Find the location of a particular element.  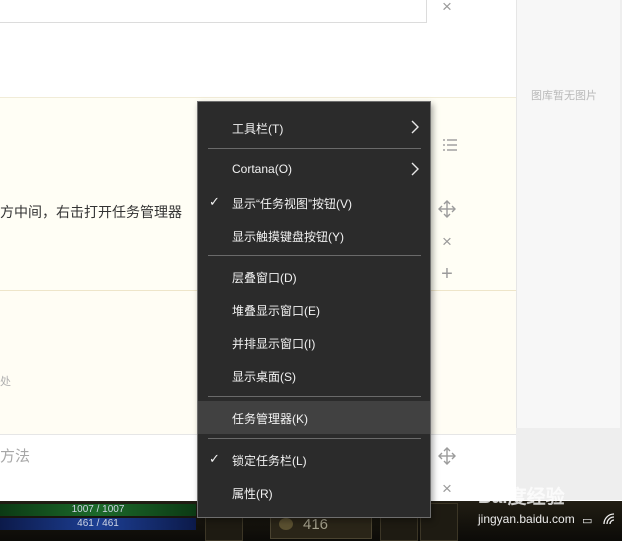

menu-item-label: 属性(R) is located at coordinates (252, 494).